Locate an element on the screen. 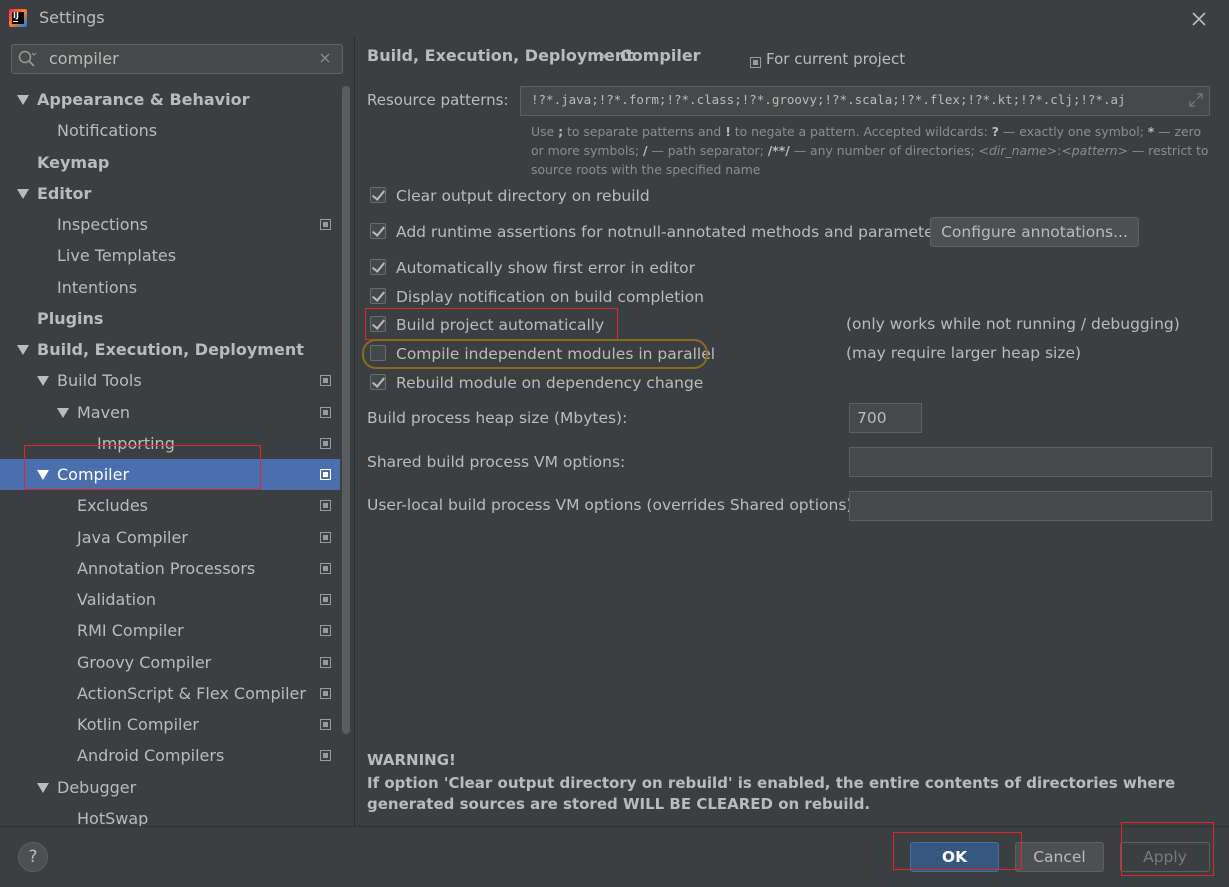 The height and width of the screenshot is (887, 1229). sidebar-item-label: Maven is located at coordinates (104, 412).